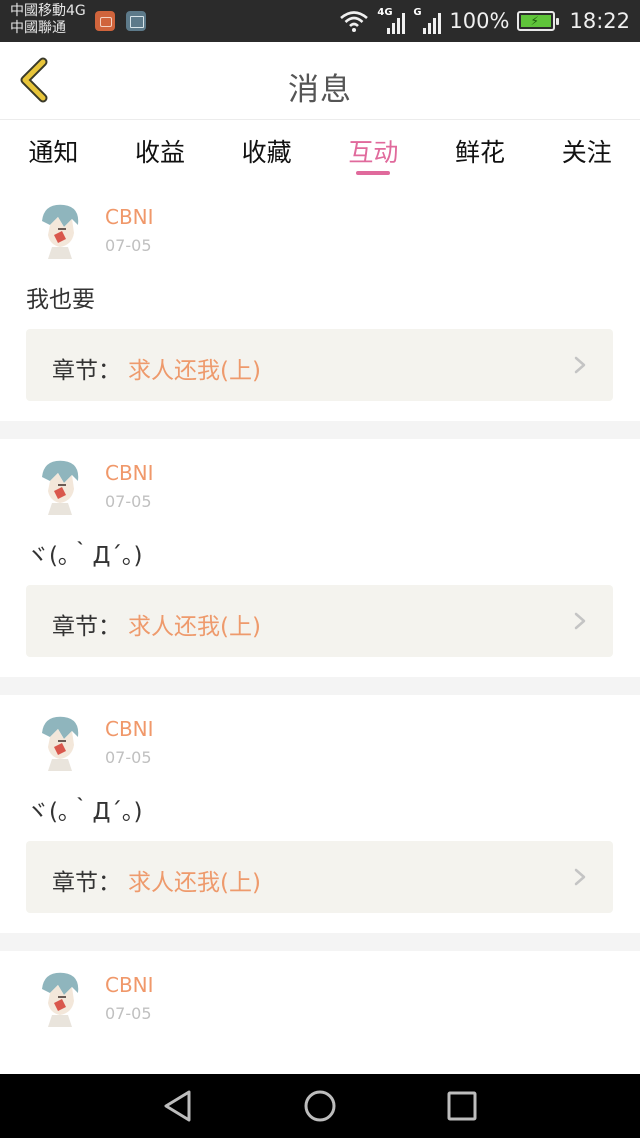 The height and width of the screenshot is (1138, 640). Describe the element at coordinates (391, 20) in the screenshot. I see `signal-icon: 4G` at that location.